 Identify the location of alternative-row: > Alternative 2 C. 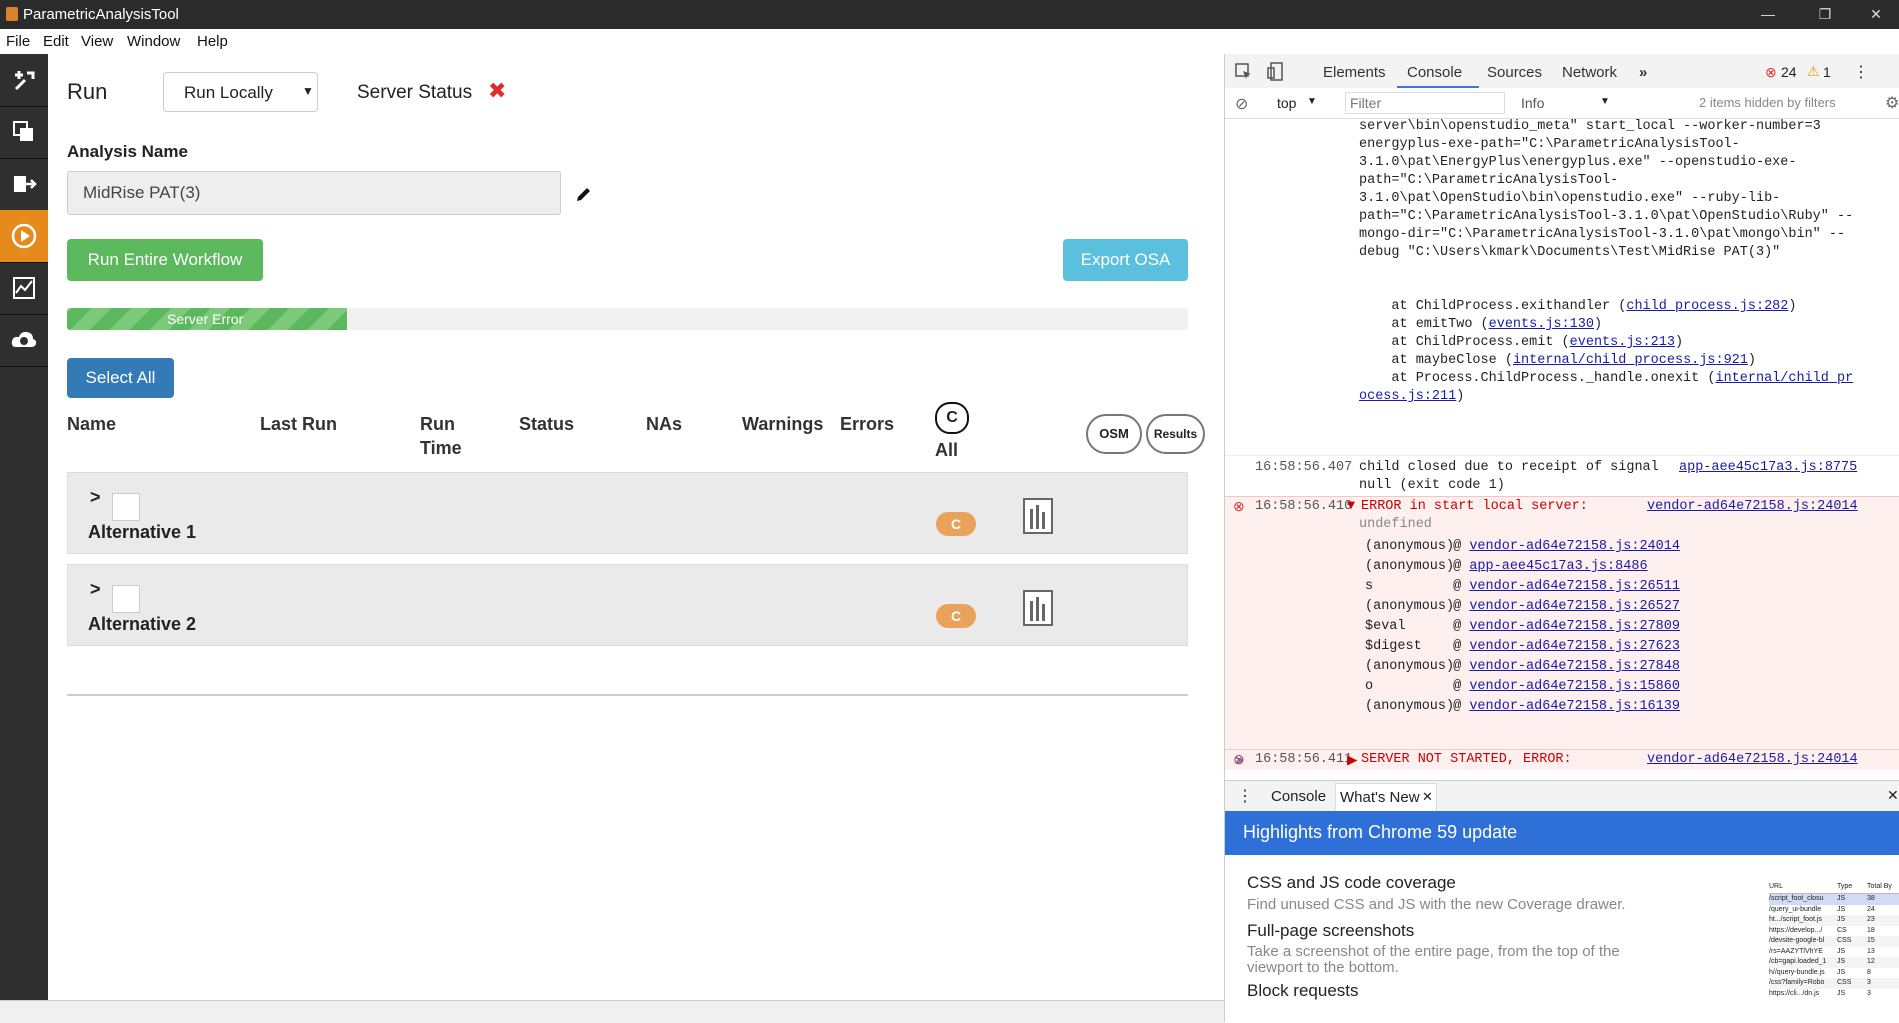
(627, 605).